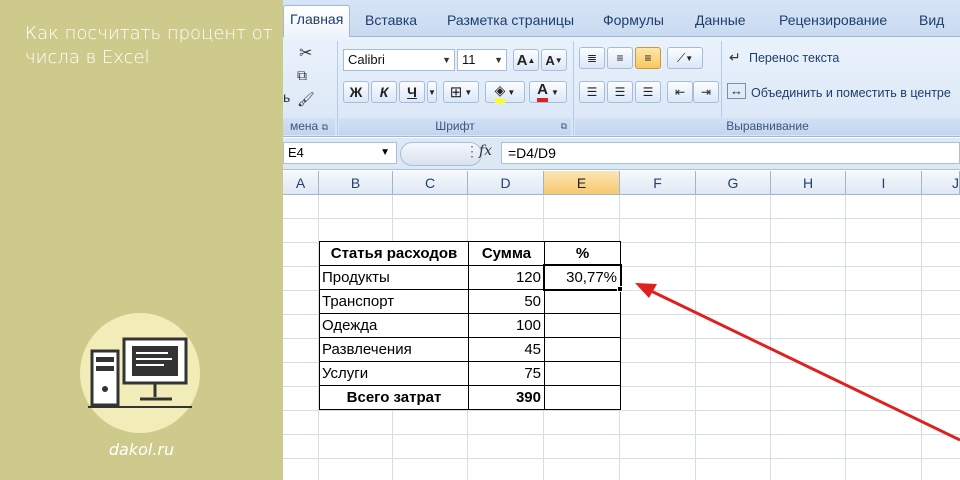 The width and height of the screenshot is (960, 480). I want to click on grow-font-button: A ▲, so click(526, 60).